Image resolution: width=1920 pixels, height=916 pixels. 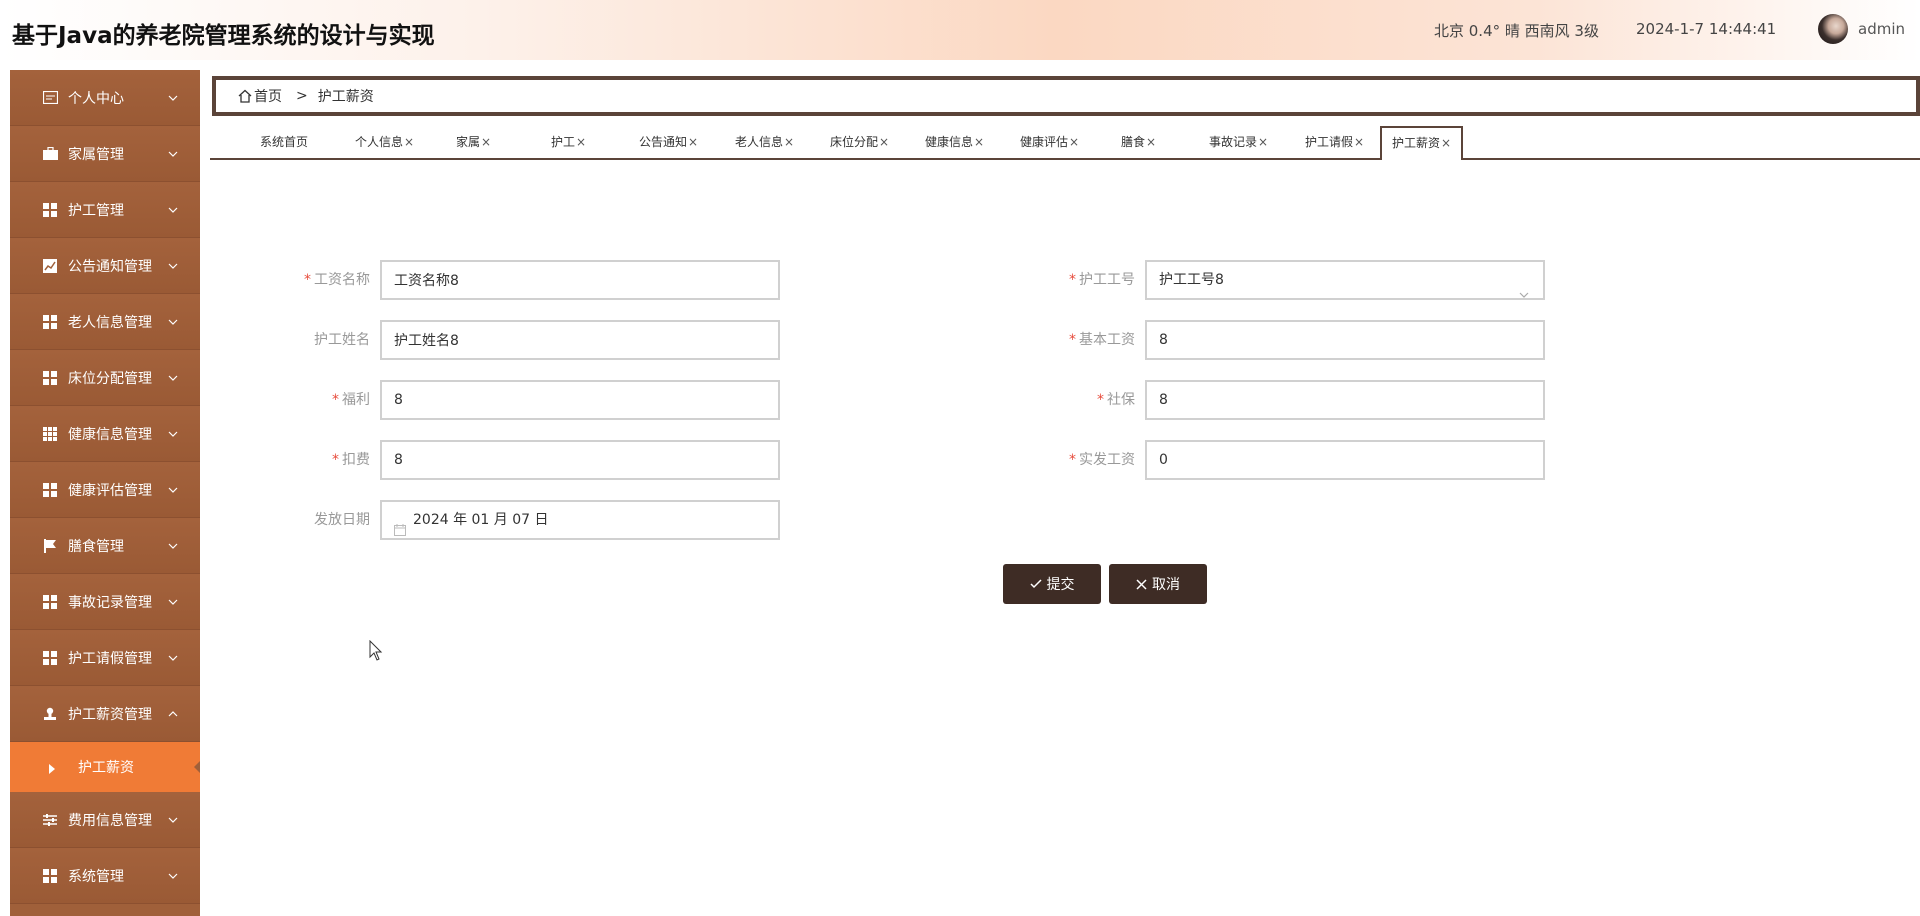 What do you see at coordinates (1035, 584) in the screenshot?
I see `check-icon` at bounding box center [1035, 584].